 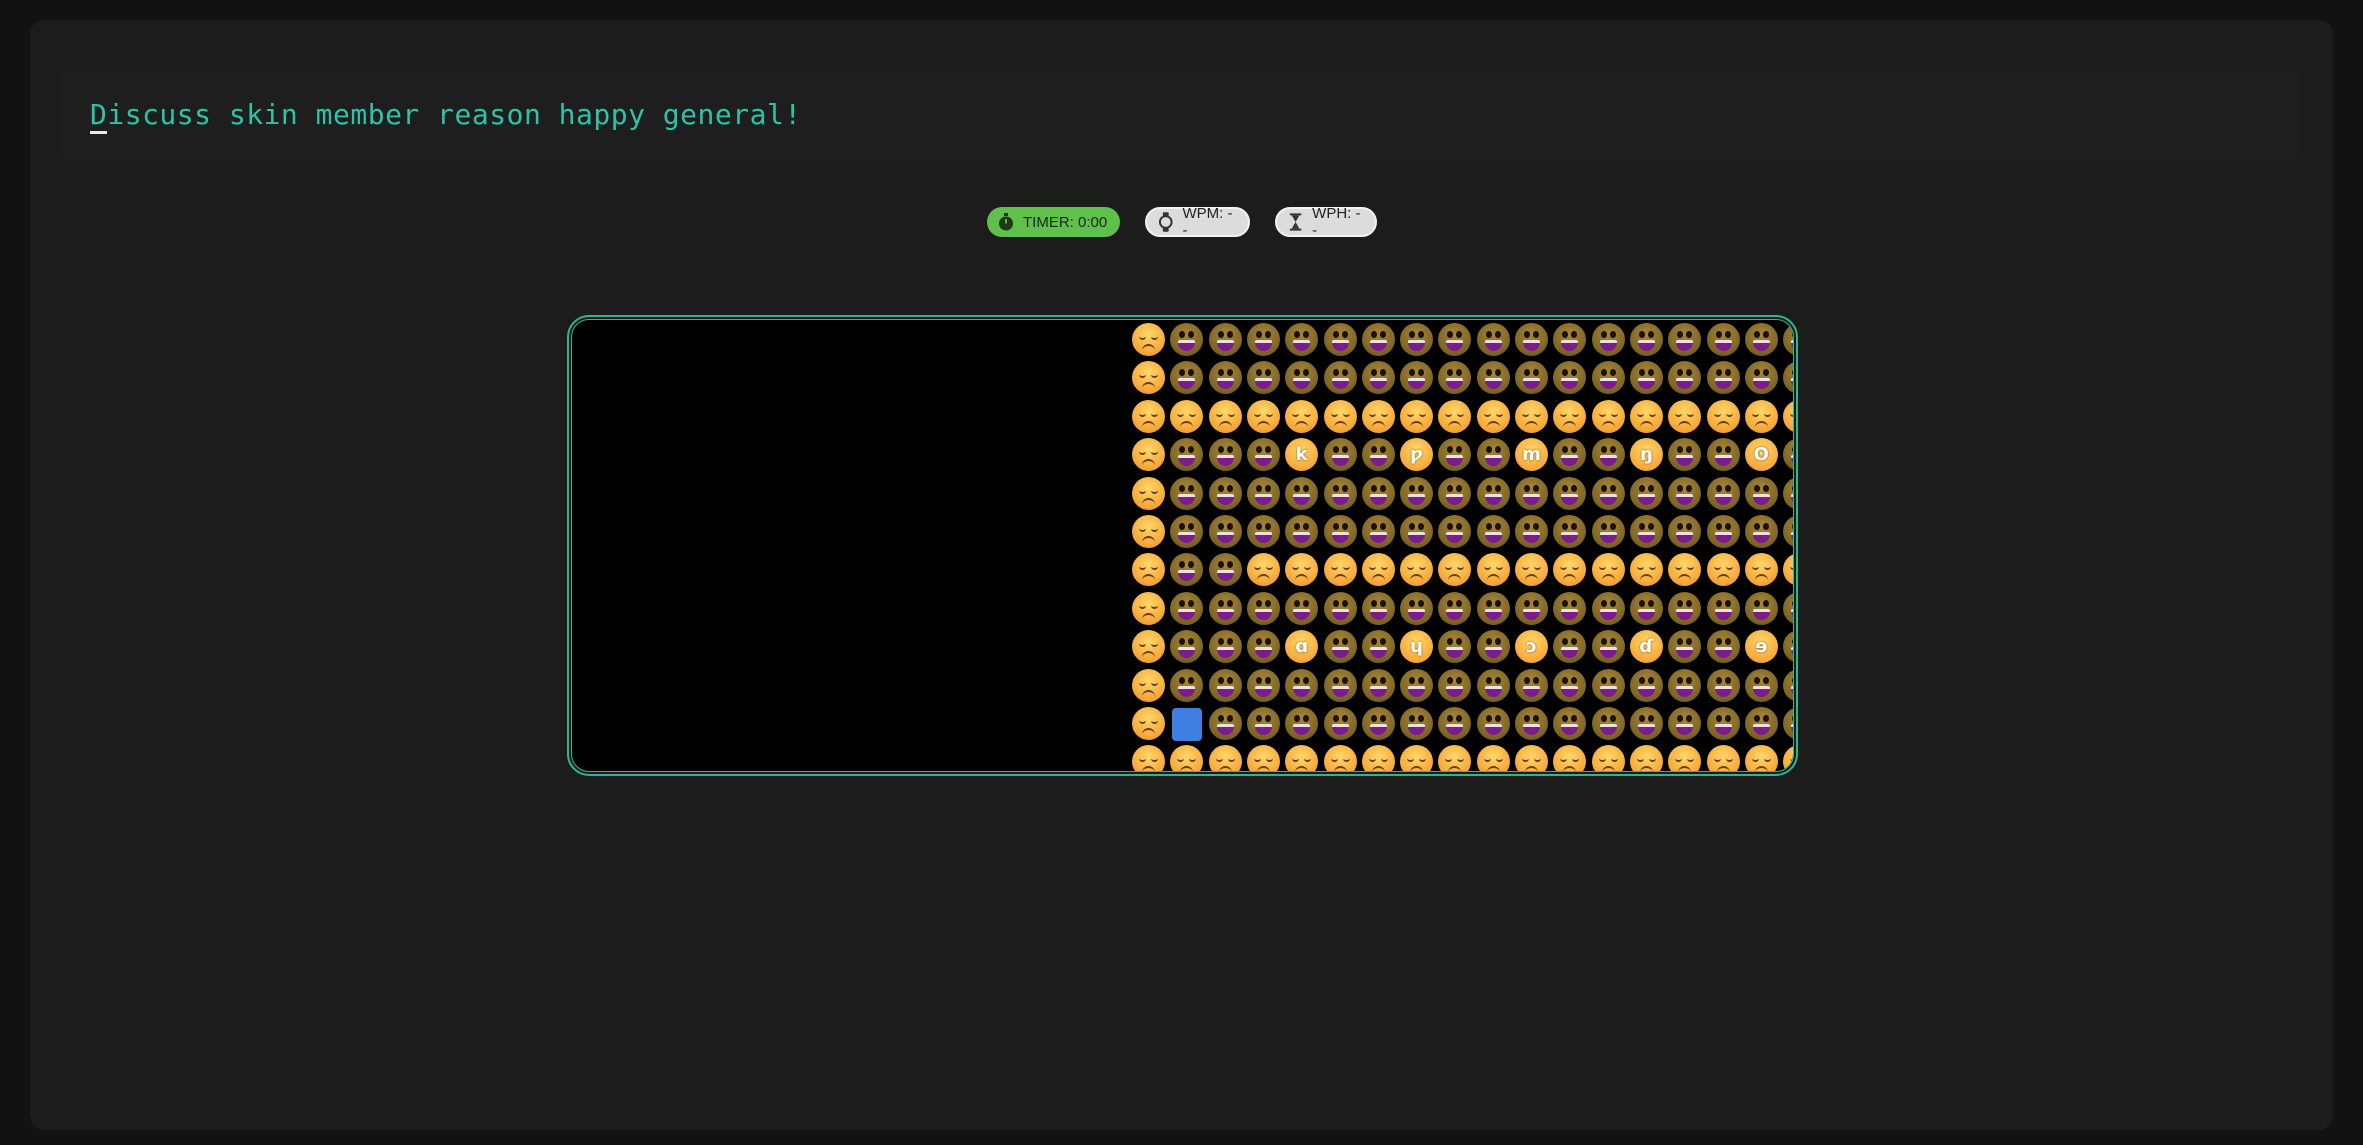 What do you see at coordinates (1416, 454) in the screenshot?
I see `letter-tile: ƿ` at bounding box center [1416, 454].